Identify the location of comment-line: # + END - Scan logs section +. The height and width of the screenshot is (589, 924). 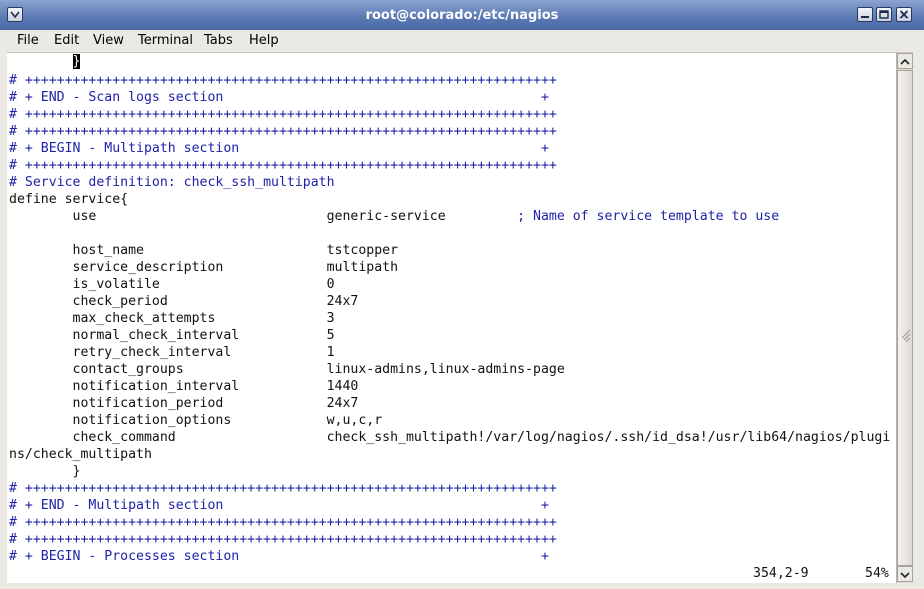
(279, 97).